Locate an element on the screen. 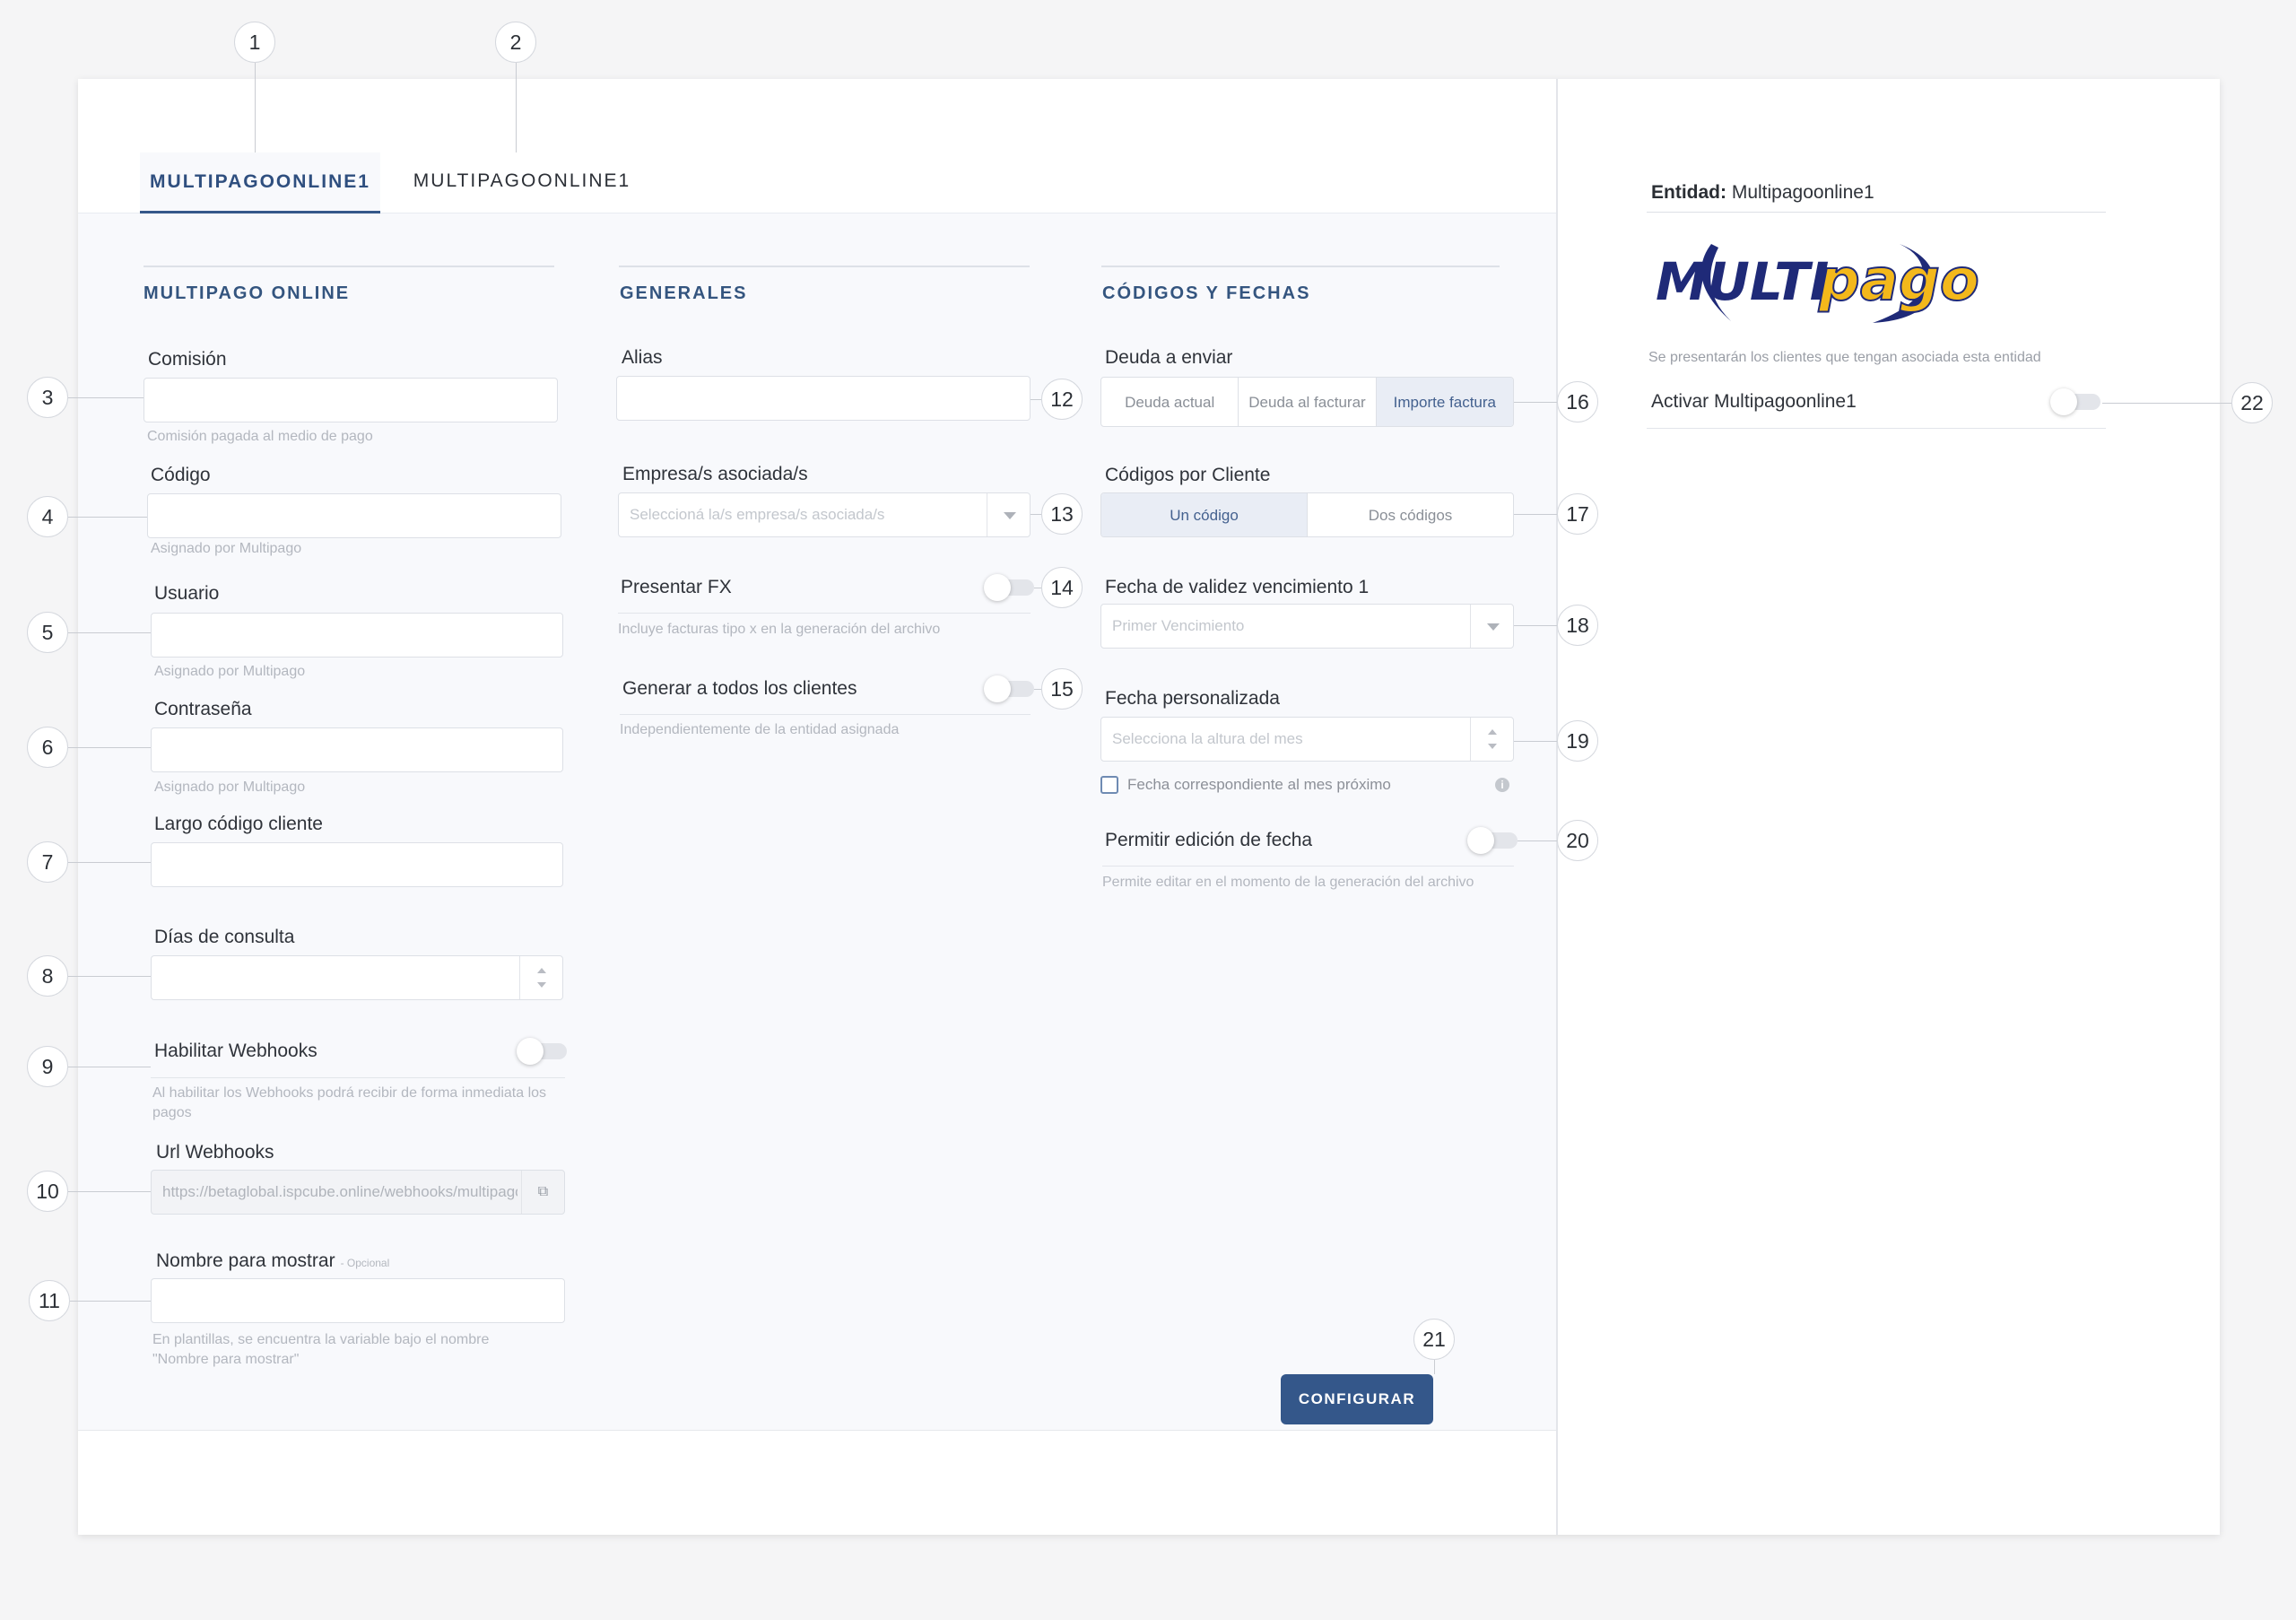  codigos-option-dos: Dos códigos is located at coordinates (1410, 515).